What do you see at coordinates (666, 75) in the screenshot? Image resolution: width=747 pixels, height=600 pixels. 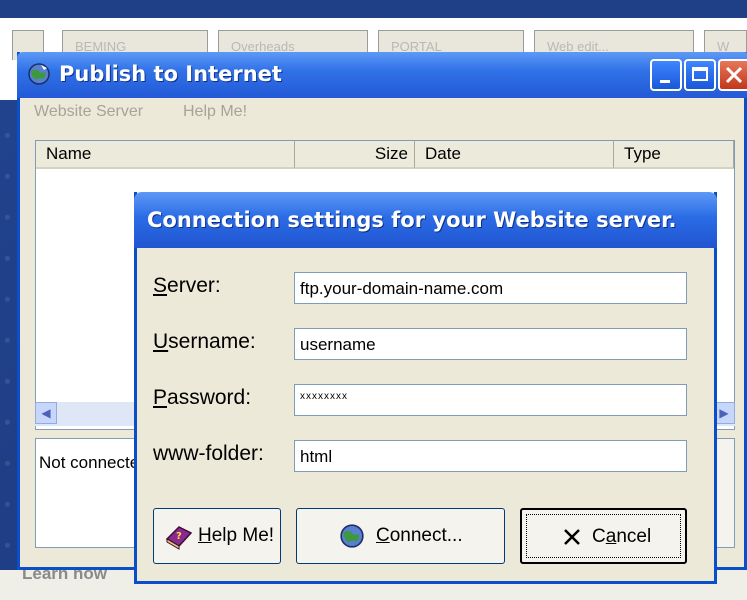 I see `minimize-button` at bounding box center [666, 75].